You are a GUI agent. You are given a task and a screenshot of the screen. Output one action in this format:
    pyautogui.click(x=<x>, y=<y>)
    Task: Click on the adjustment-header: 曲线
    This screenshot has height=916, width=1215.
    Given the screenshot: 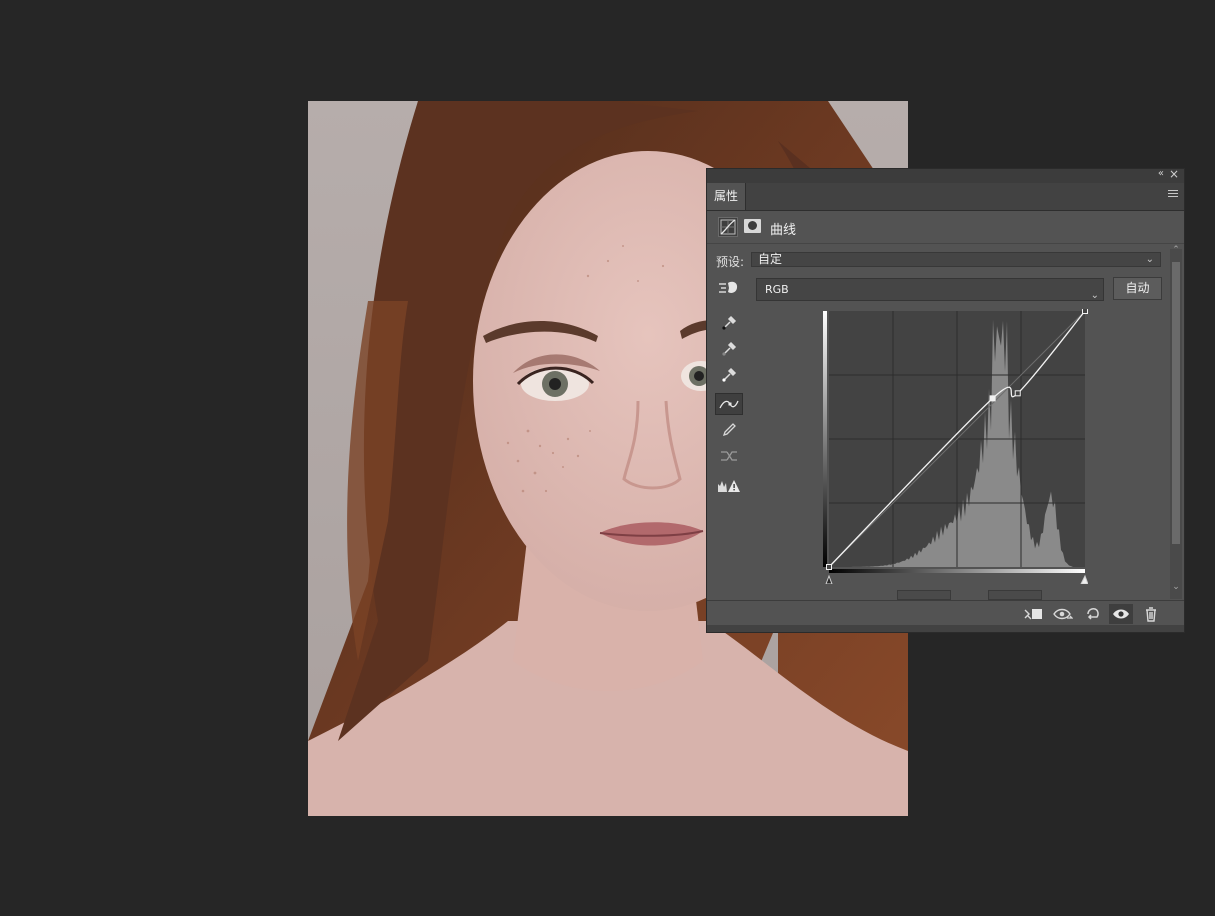 What is the action you would take?
    pyautogui.click(x=945, y=227)
    